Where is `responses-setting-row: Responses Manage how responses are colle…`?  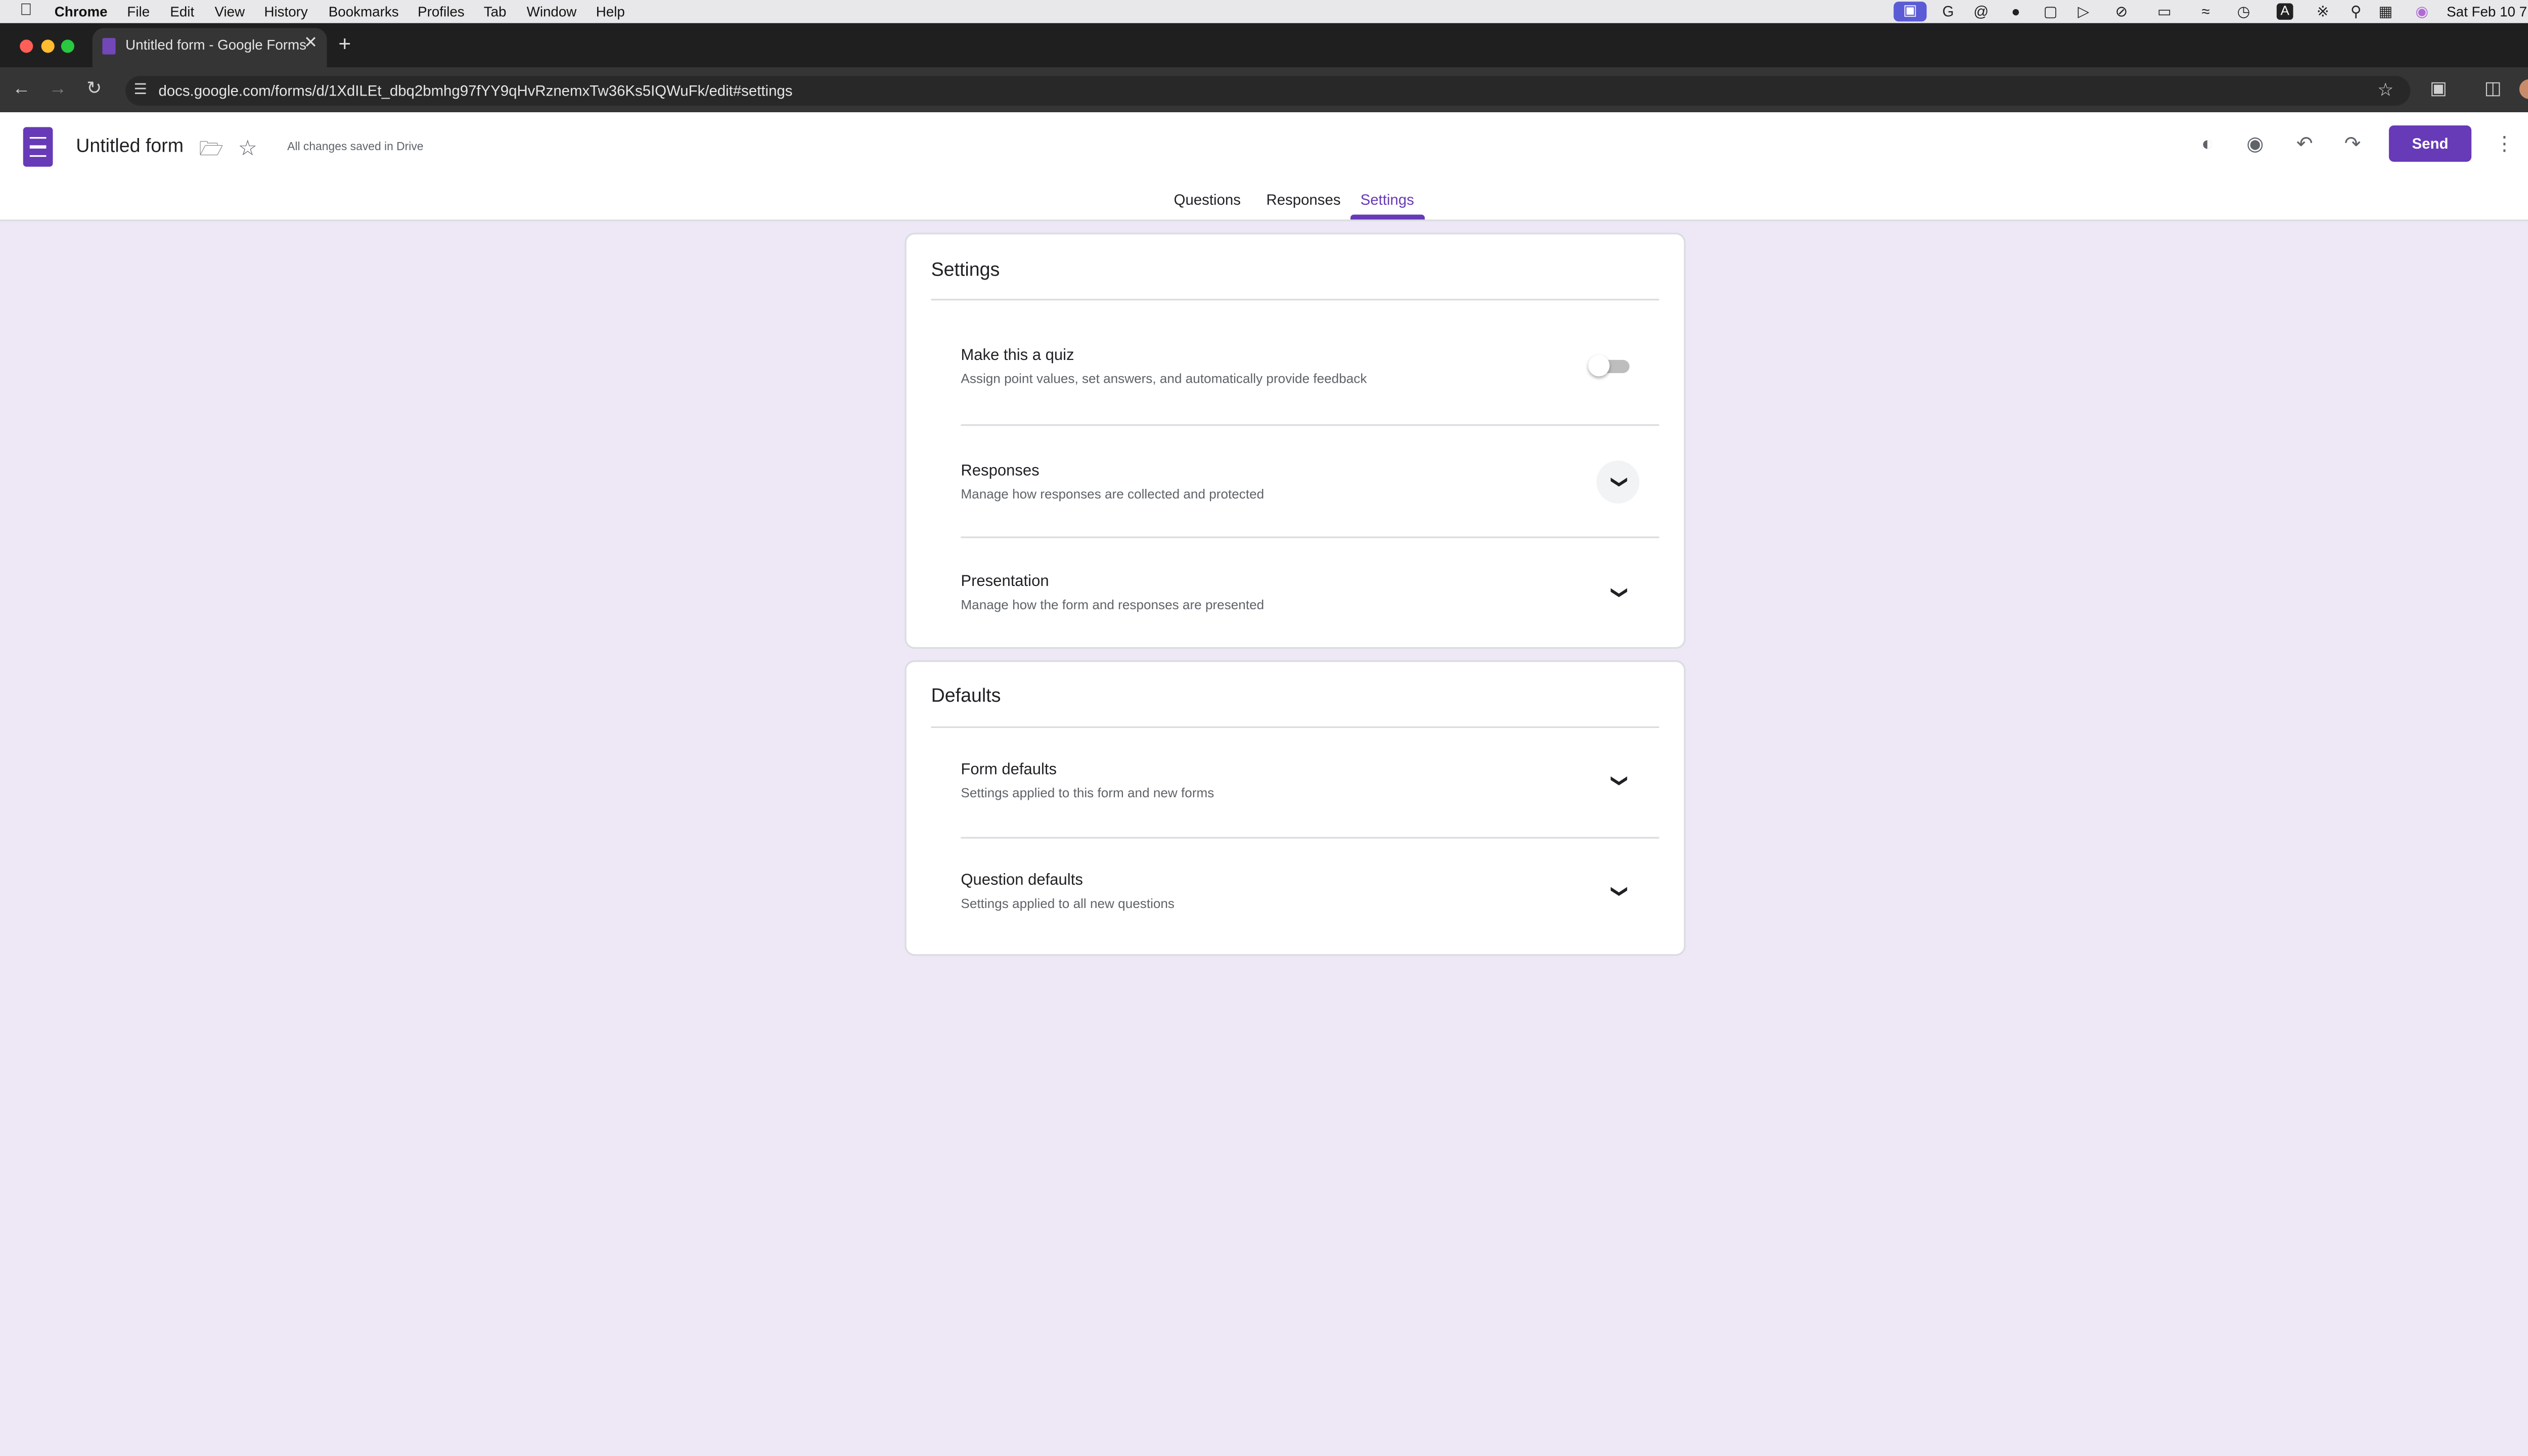
responses-setting-row: Responses Manage how responses are colle… is located at coordinates (1296, 481).